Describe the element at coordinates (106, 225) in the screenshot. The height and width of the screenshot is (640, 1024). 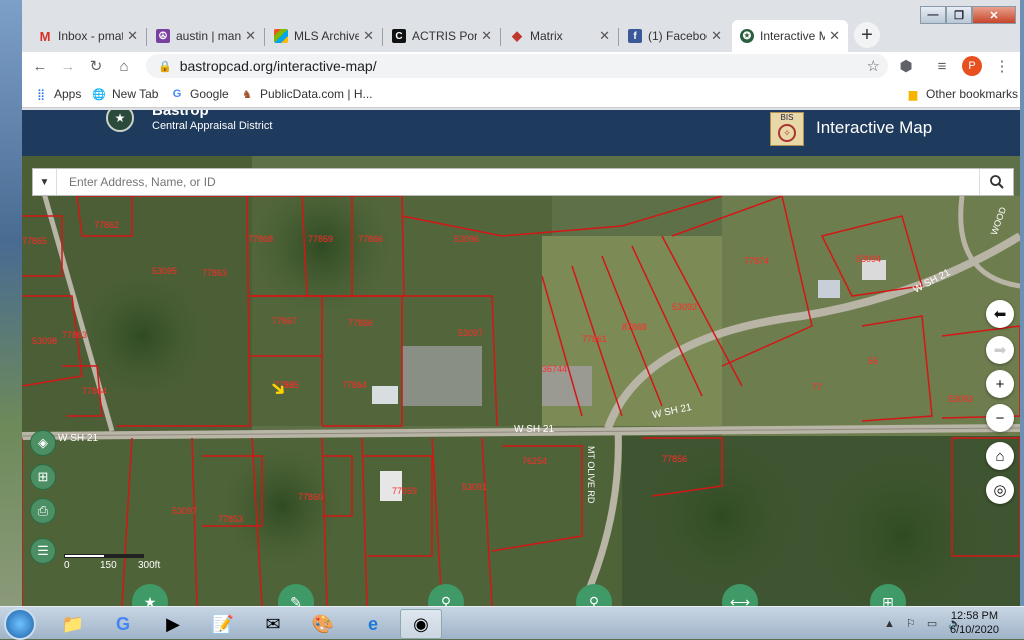
I see `parcel-id-label: 77862` at that location.